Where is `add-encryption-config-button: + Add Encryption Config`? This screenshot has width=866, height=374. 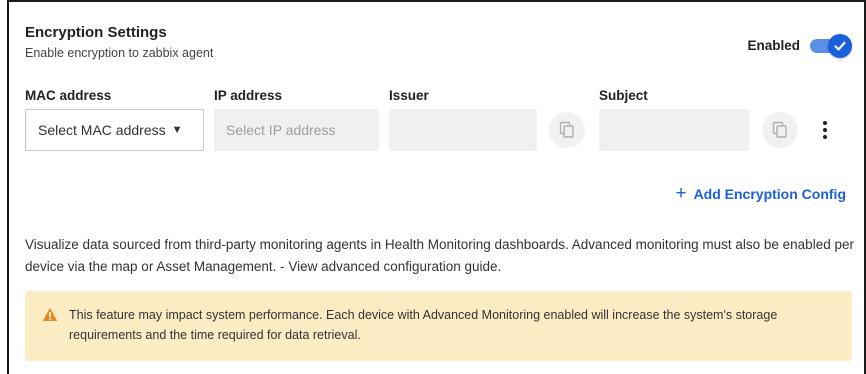 add-encryption-config-button: + Add Encryption Config is located at coordinates (760, 193).